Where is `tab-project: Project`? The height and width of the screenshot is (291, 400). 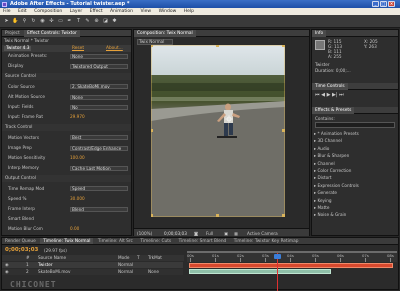
tab-project: Project is located at coordinates (12, 33).